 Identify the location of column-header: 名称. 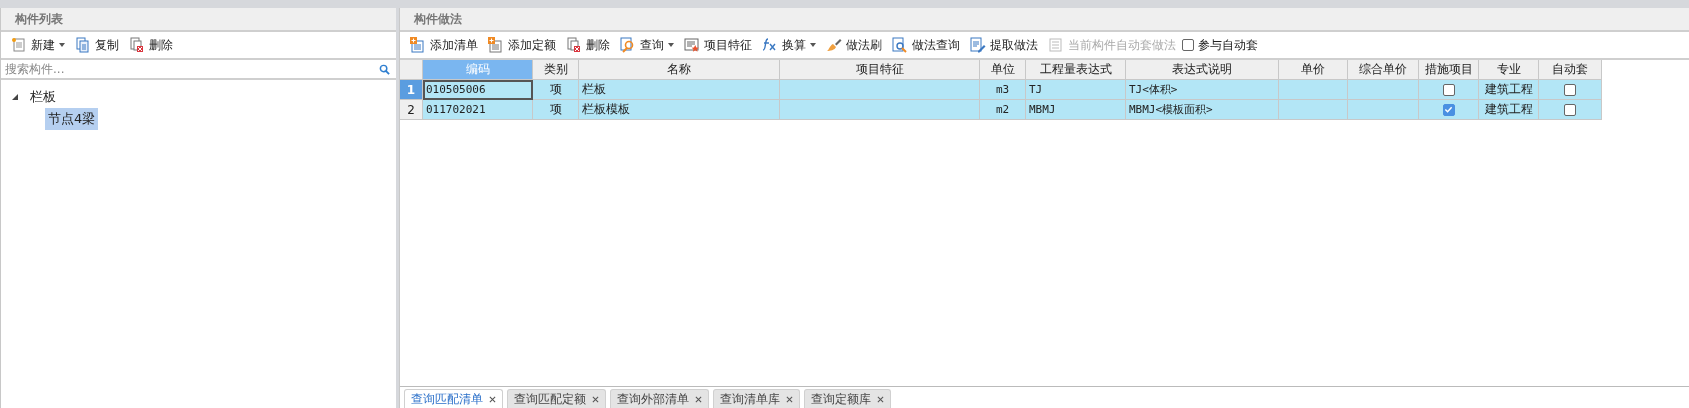
(679, 70).